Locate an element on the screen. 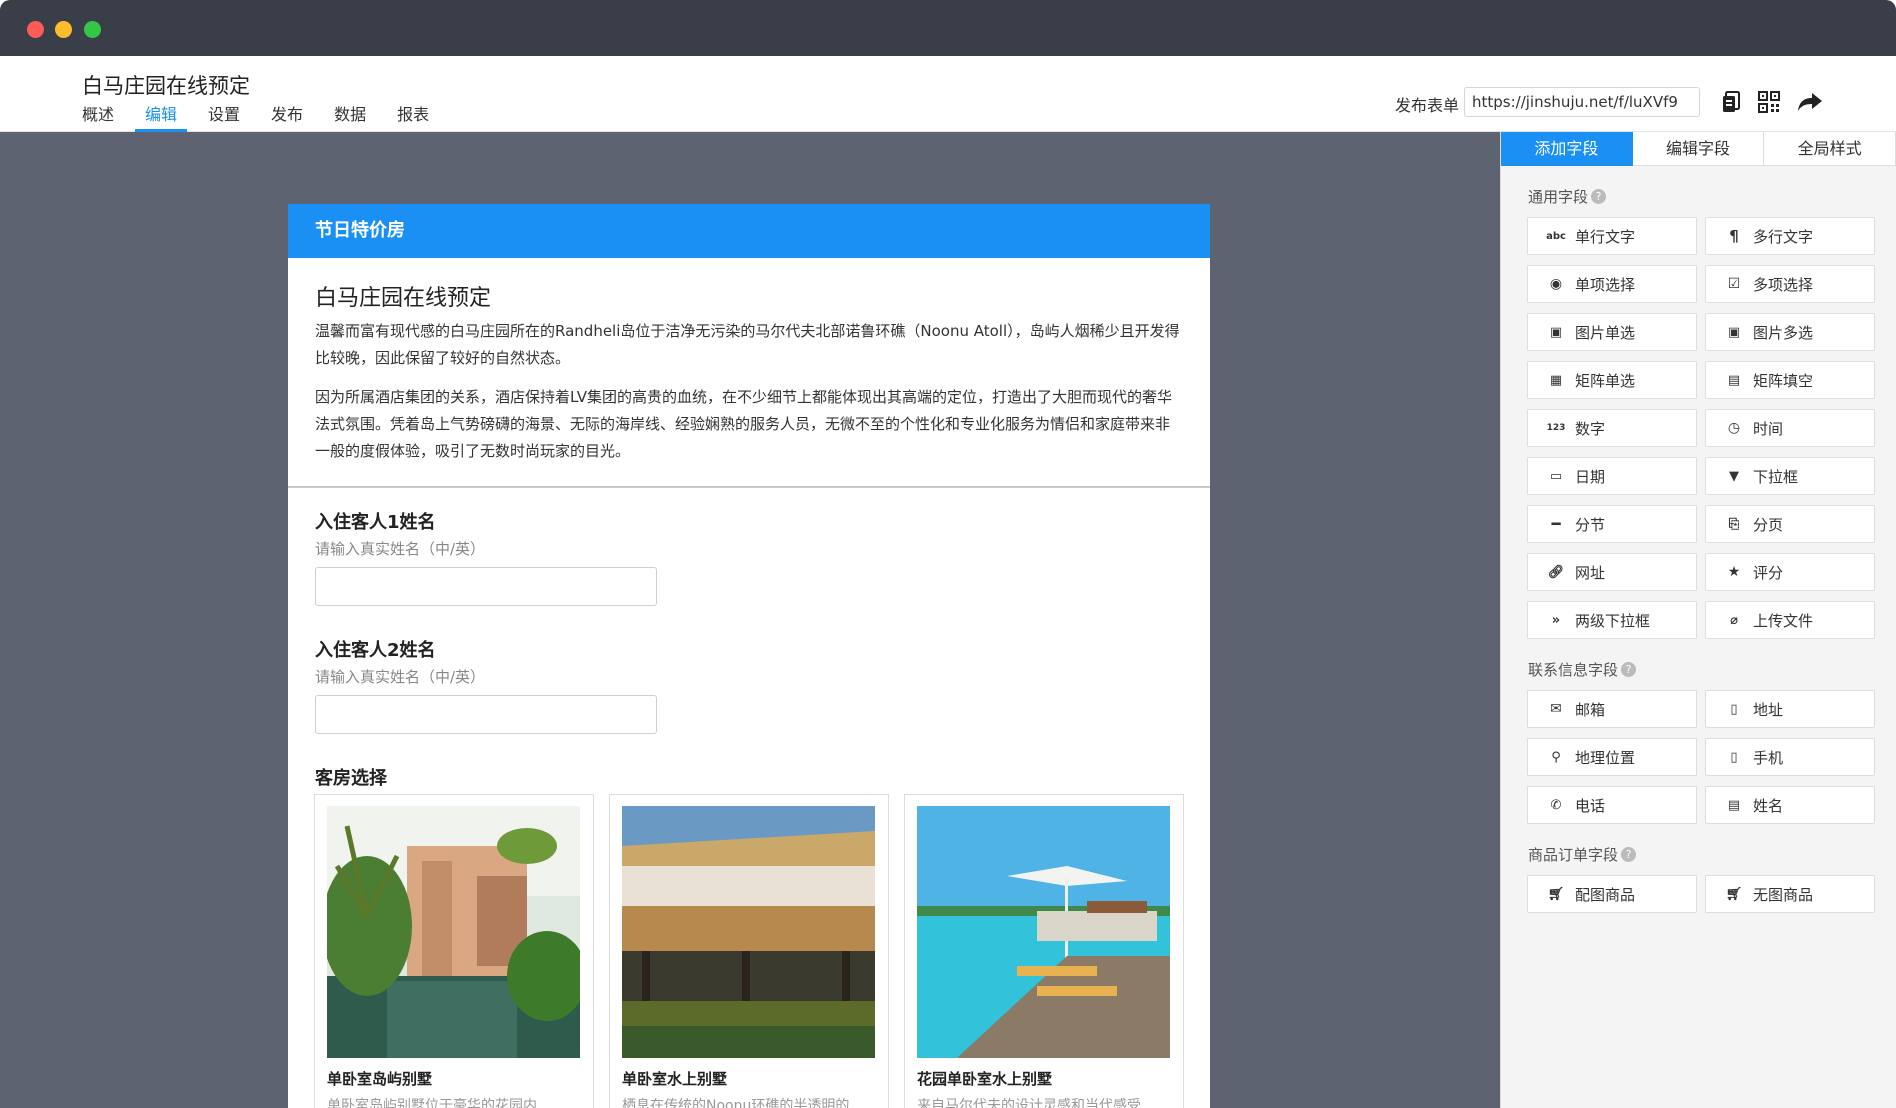  field-button-label: 无图商品 is located at coordinates (1783, 894).